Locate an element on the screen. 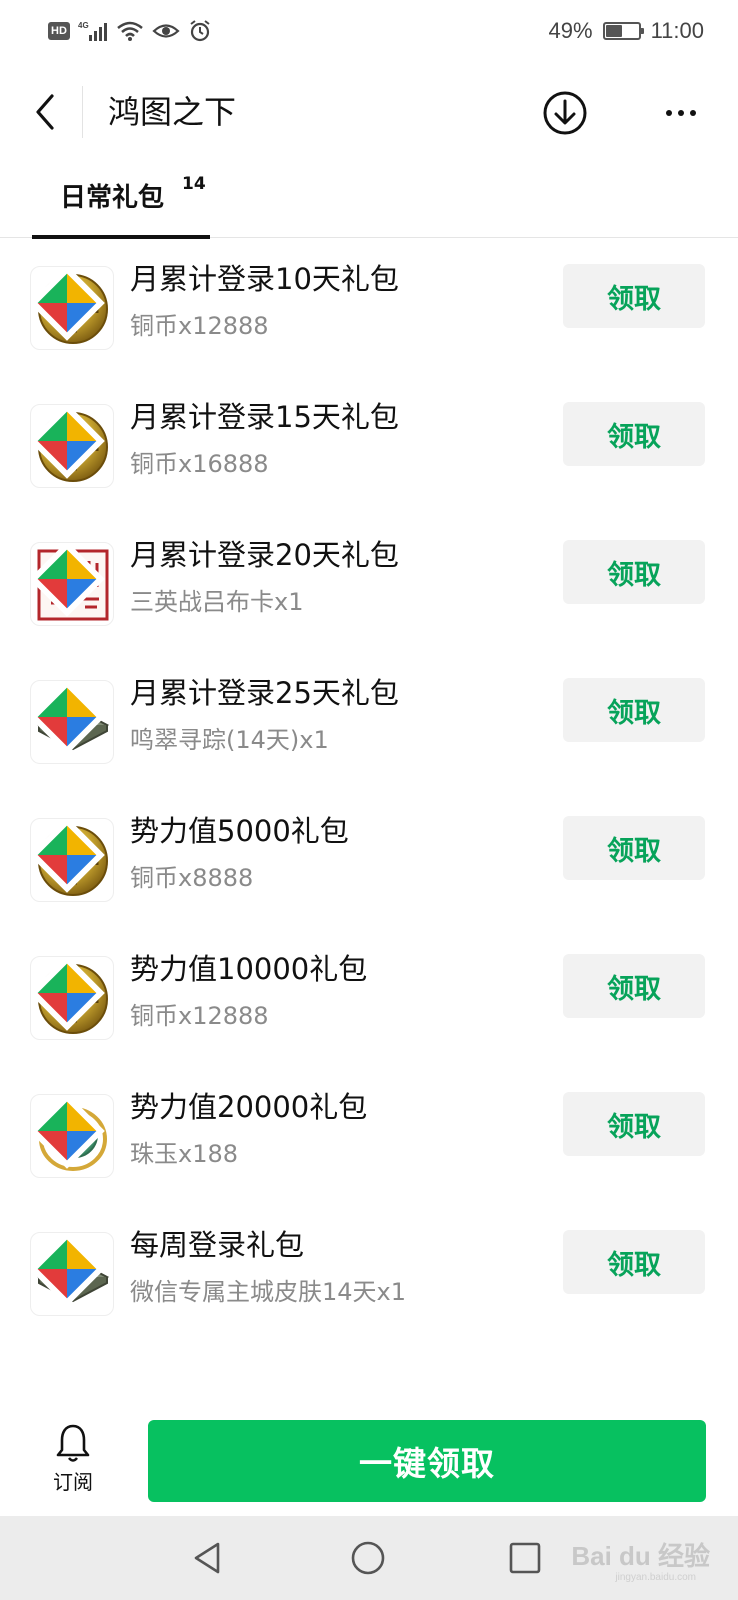 The height and width of the screenshot is (1600, 738). more-button is located at coordinates (681, 113).